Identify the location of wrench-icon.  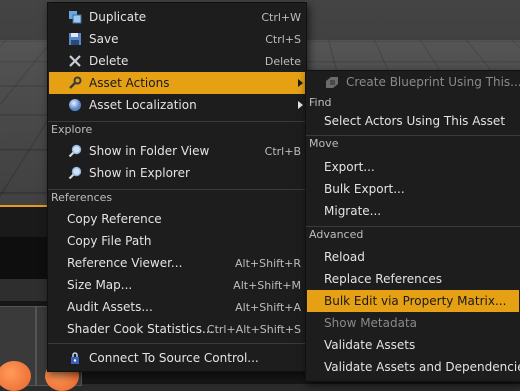
(75, 83).